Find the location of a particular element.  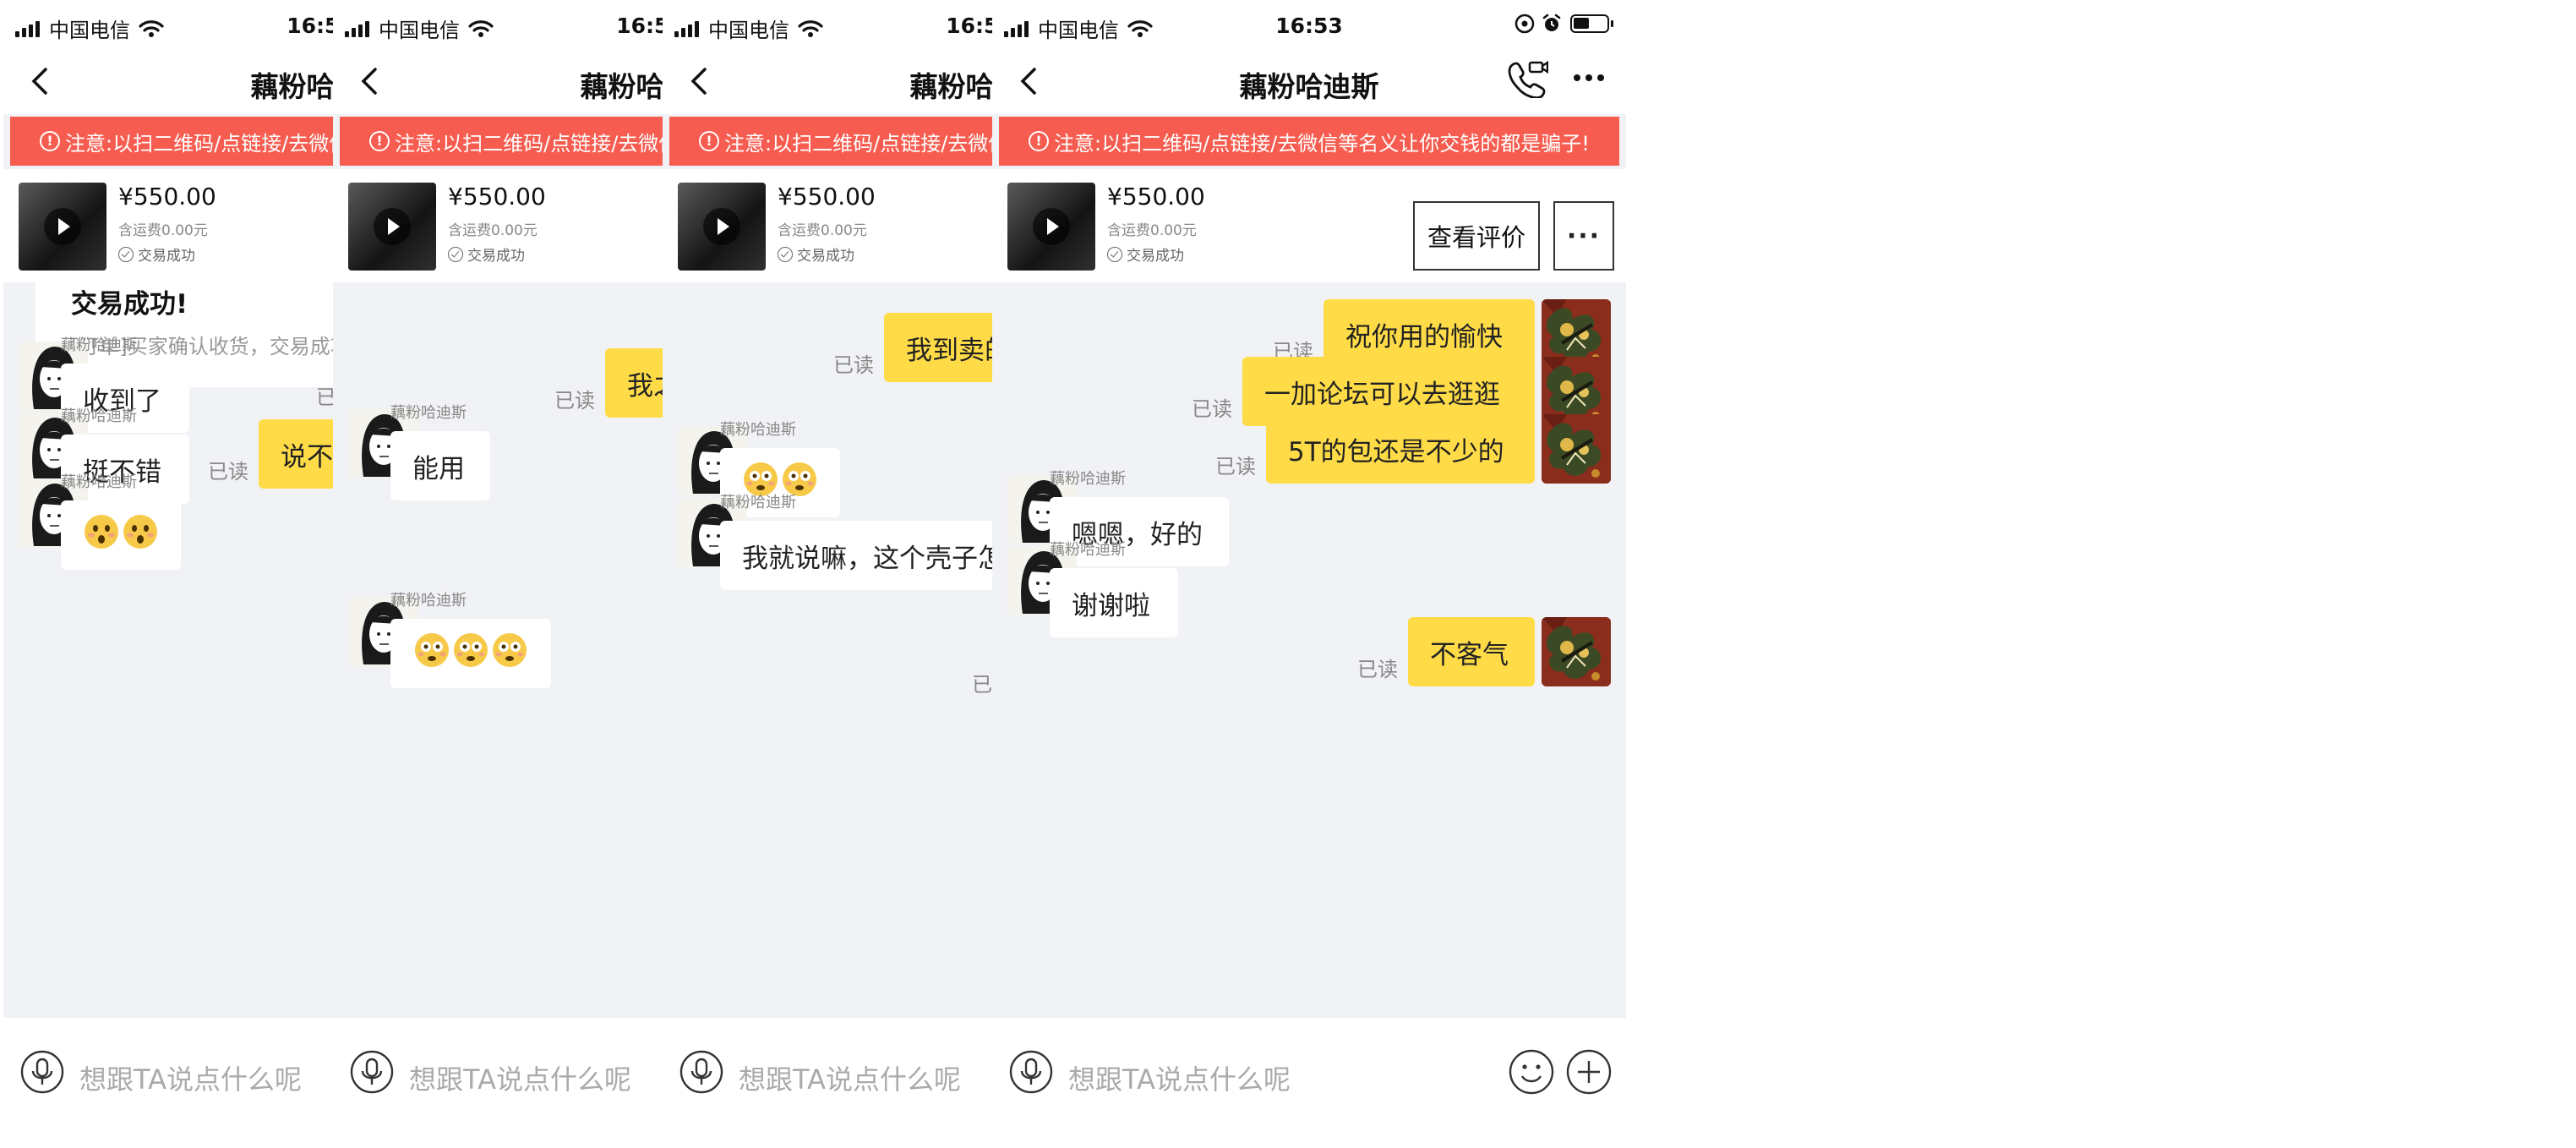

rotation-lock-icon is located at coordinates (1524, 24).